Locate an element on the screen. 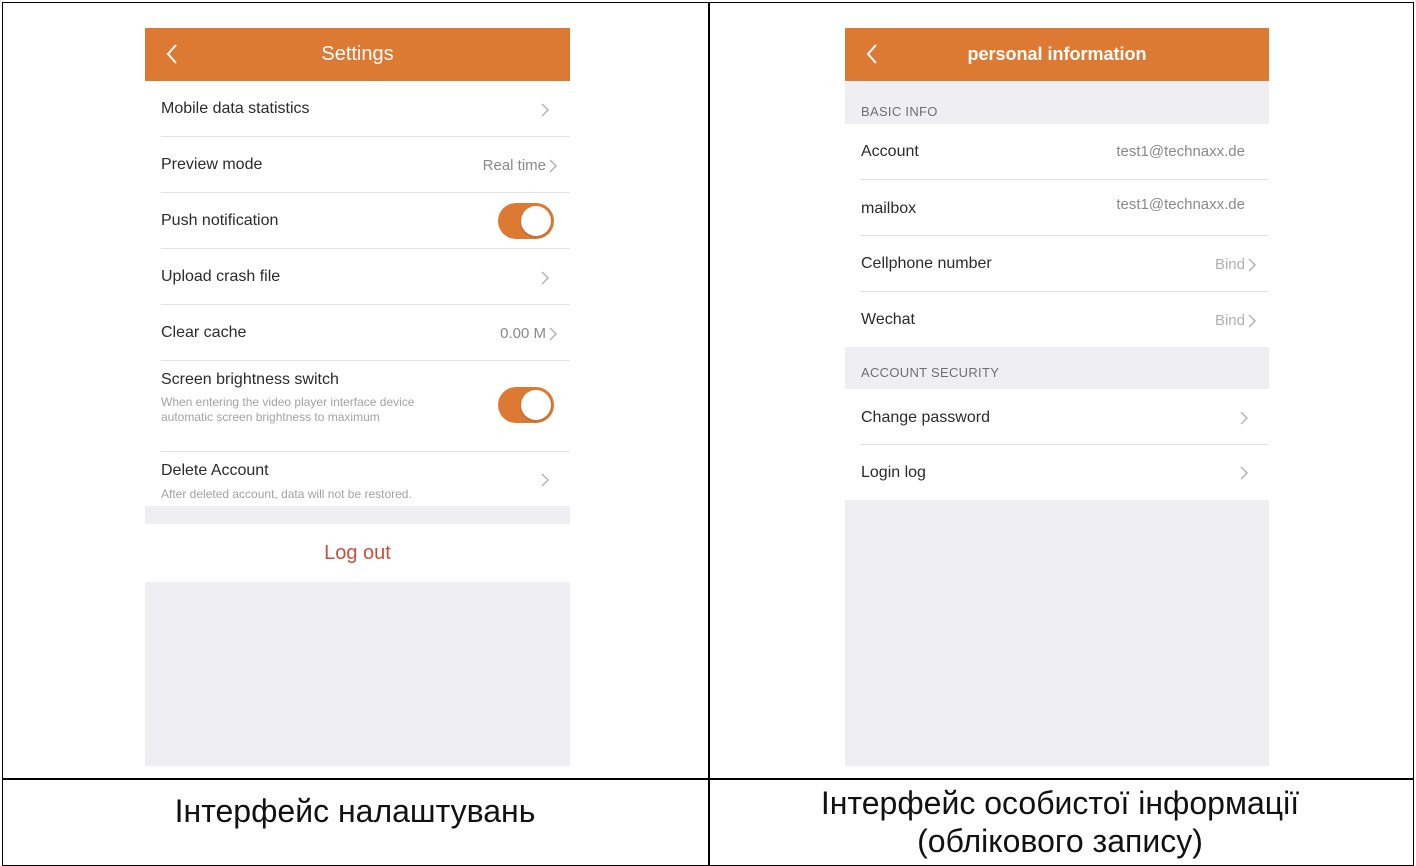 The image size is (1416, 866). personal-info-title: personal information is located at coordinates (1057, 54).